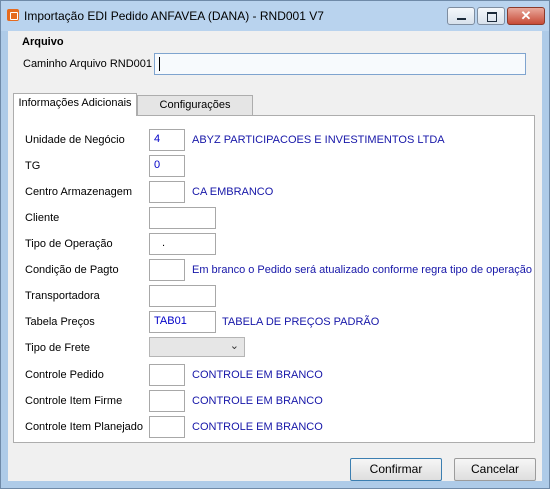  I want to click on controle-planejado-label: Controle Item Planejado, so click(84, 427).